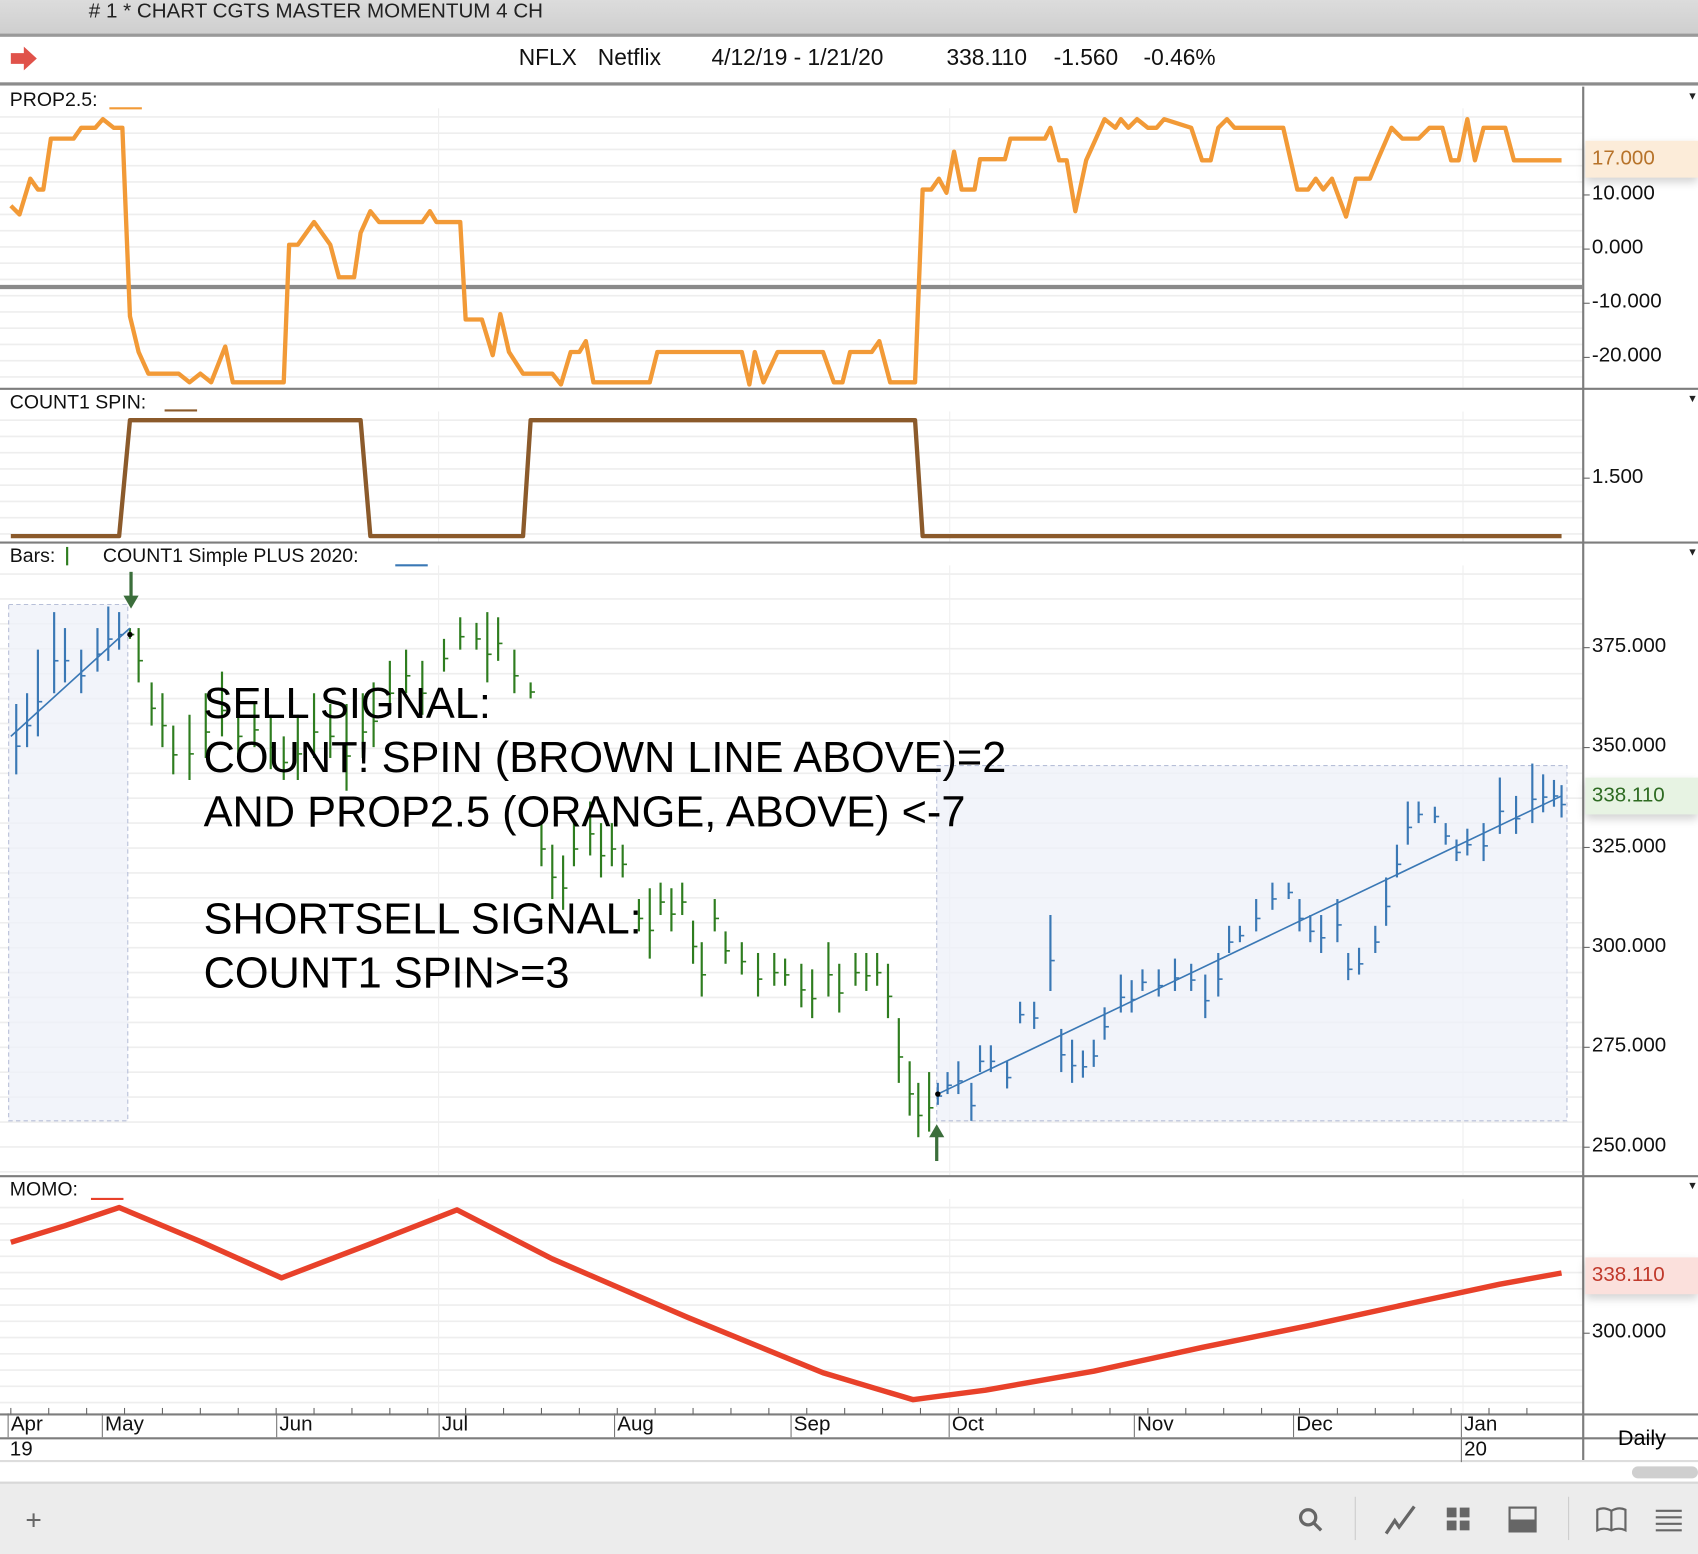 This screenshot has width=1698, height=1554. Describe the element at coordinates (43, 1189) in the screenshot. I see `momo-panel-title: MOMO:` at that location.